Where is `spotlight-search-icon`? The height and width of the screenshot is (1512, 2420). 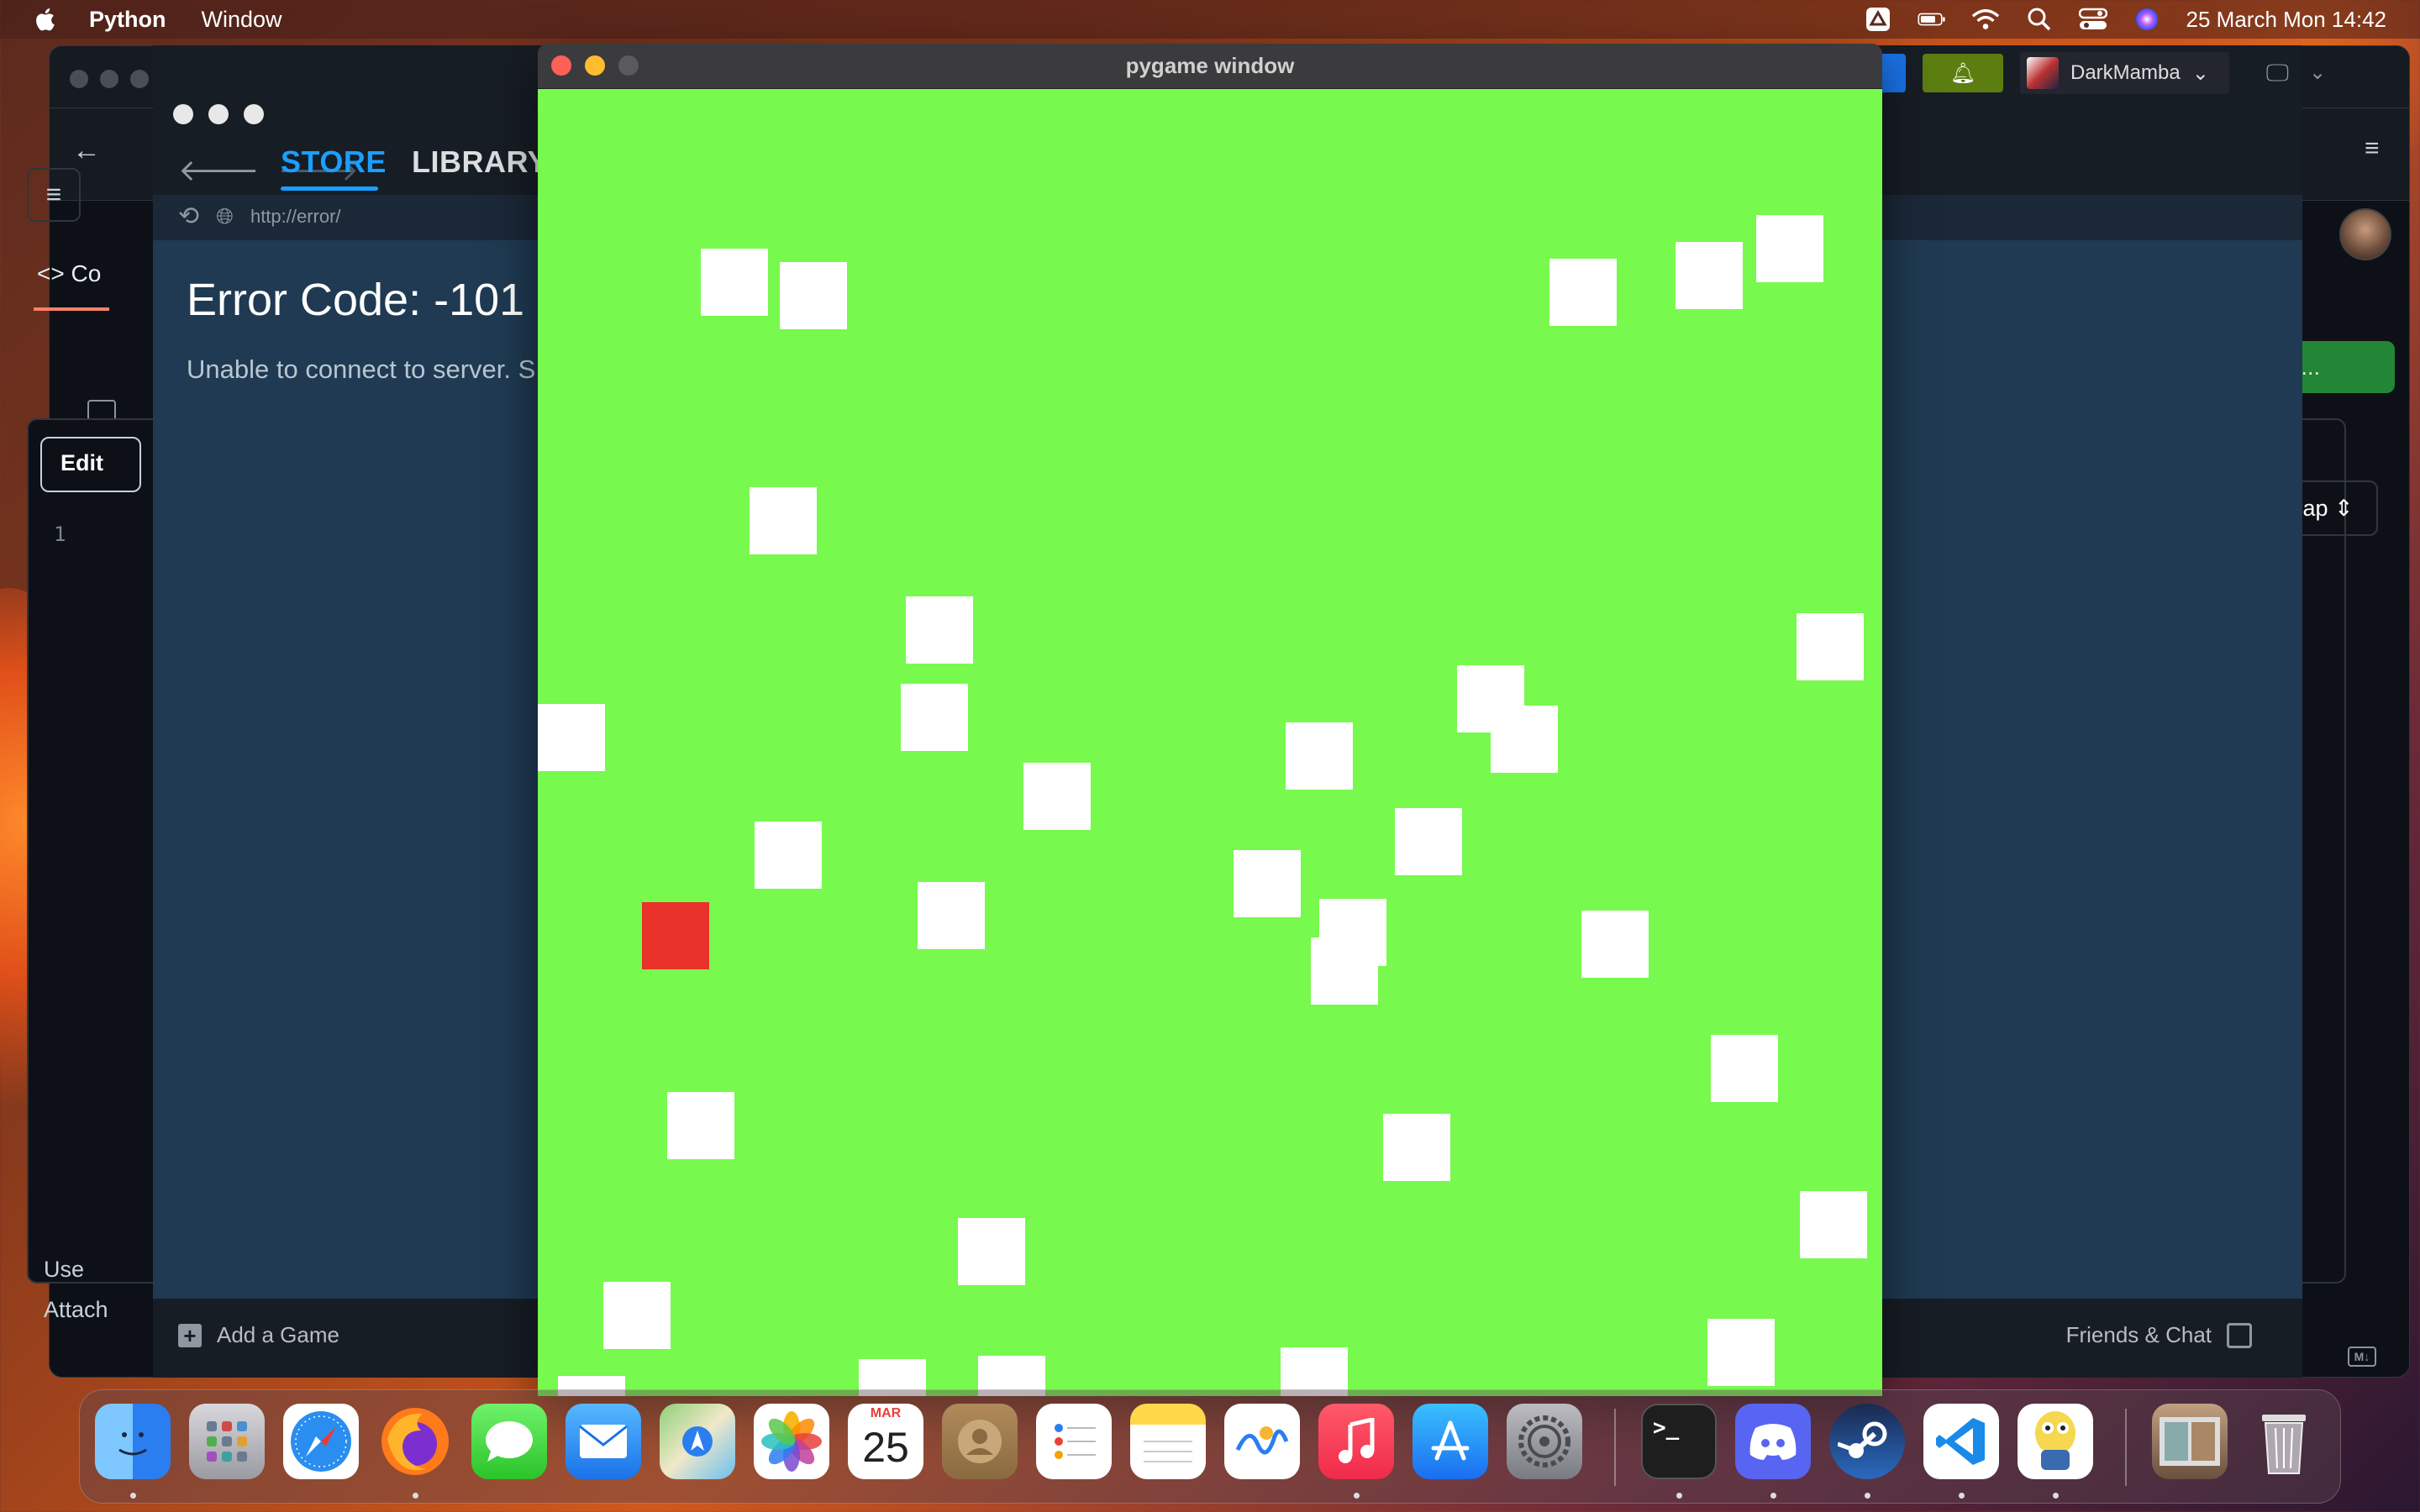
spotlight-search-icon is located at coordinates (2040, 19).